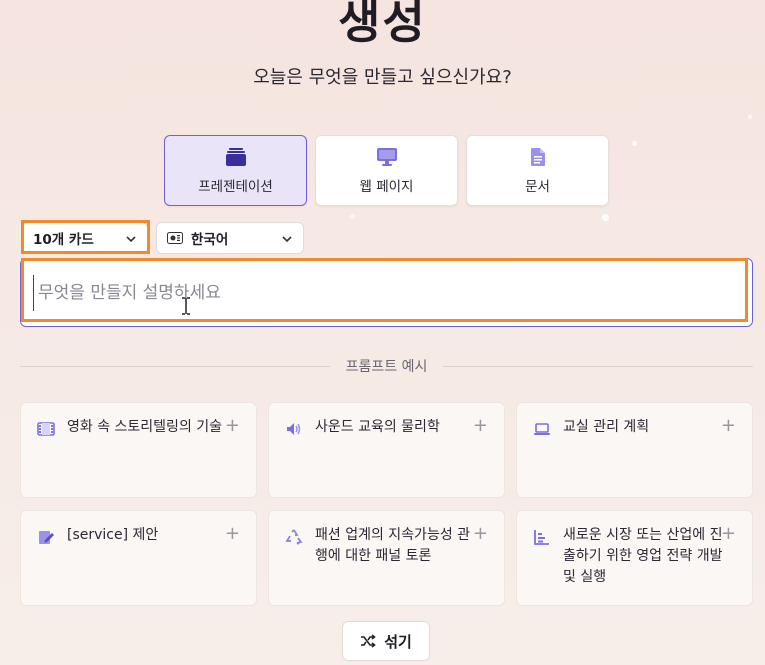 The image size is (765, 665). Describe the element at coordinates (382, 24) in the screenshot. I see `page-title: 생성` at that location.